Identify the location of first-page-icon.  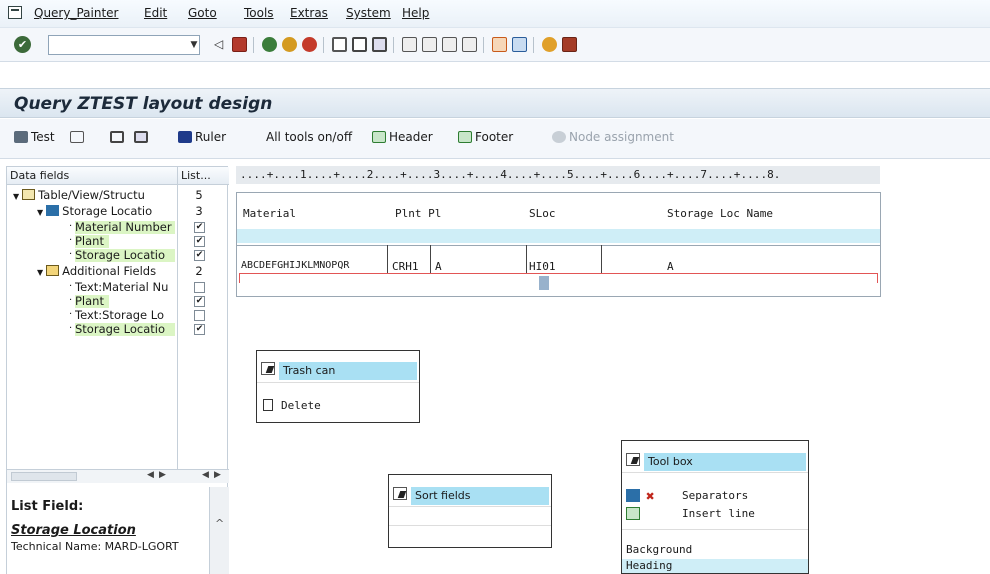
(409, 44).